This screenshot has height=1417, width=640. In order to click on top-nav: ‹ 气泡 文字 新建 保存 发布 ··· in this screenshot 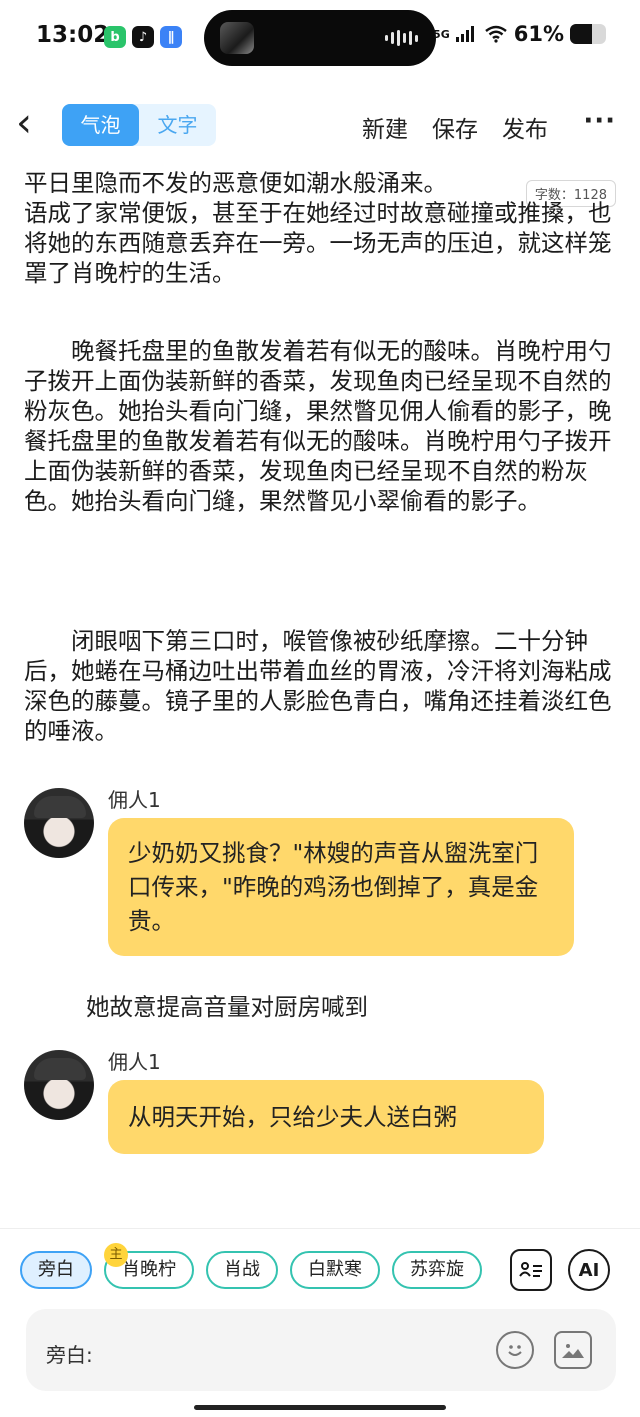, I will do `click(320, 124)`.